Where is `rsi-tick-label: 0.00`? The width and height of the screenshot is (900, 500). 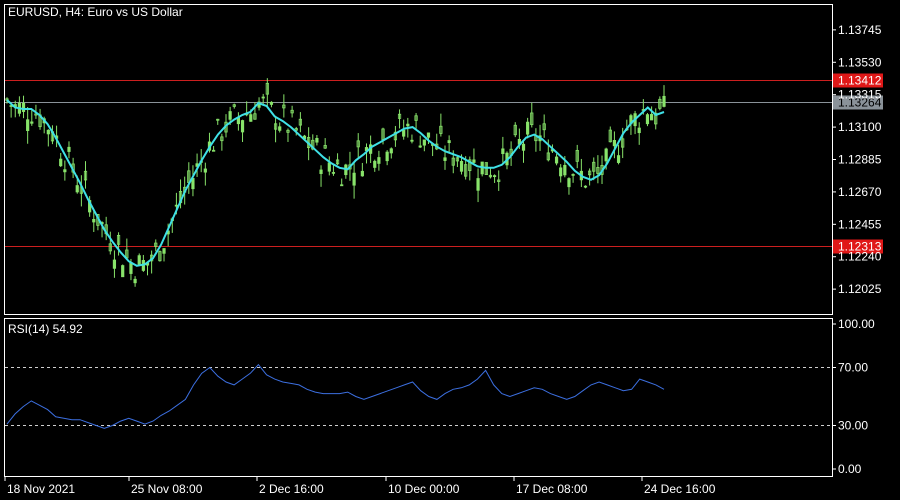 rsi-tick-label: 0.00 is located at coordinates (850, 469).